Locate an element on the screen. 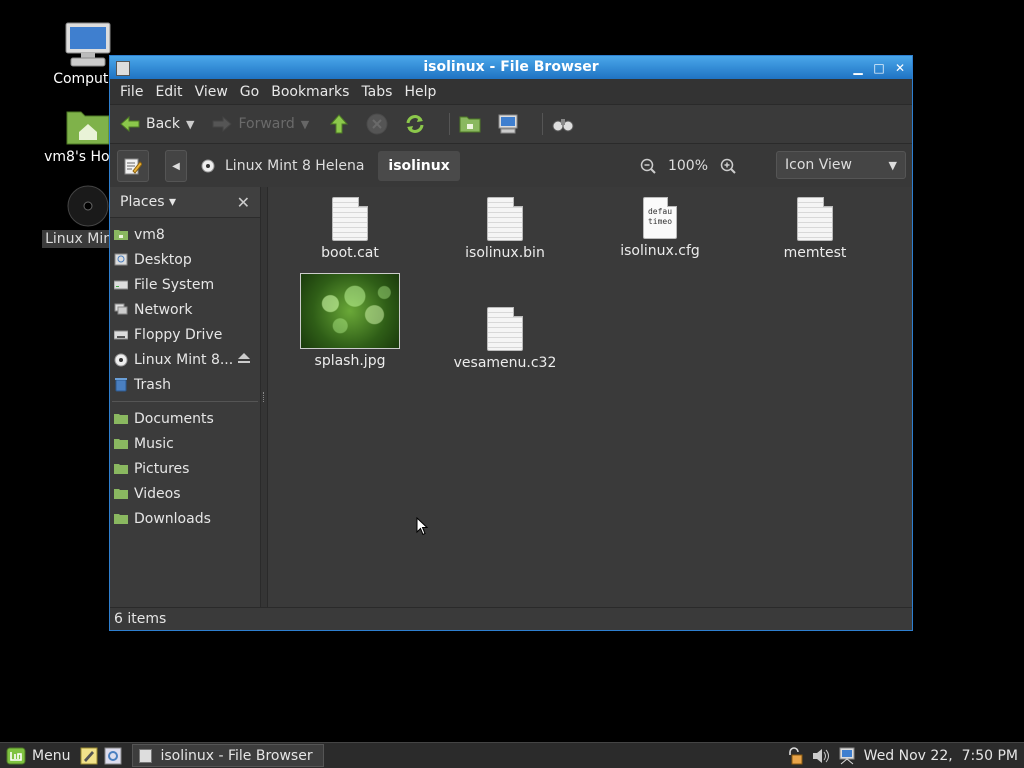 This screenshot has width=1024, height=768. drive-icon is located at coordinates (121, 285).